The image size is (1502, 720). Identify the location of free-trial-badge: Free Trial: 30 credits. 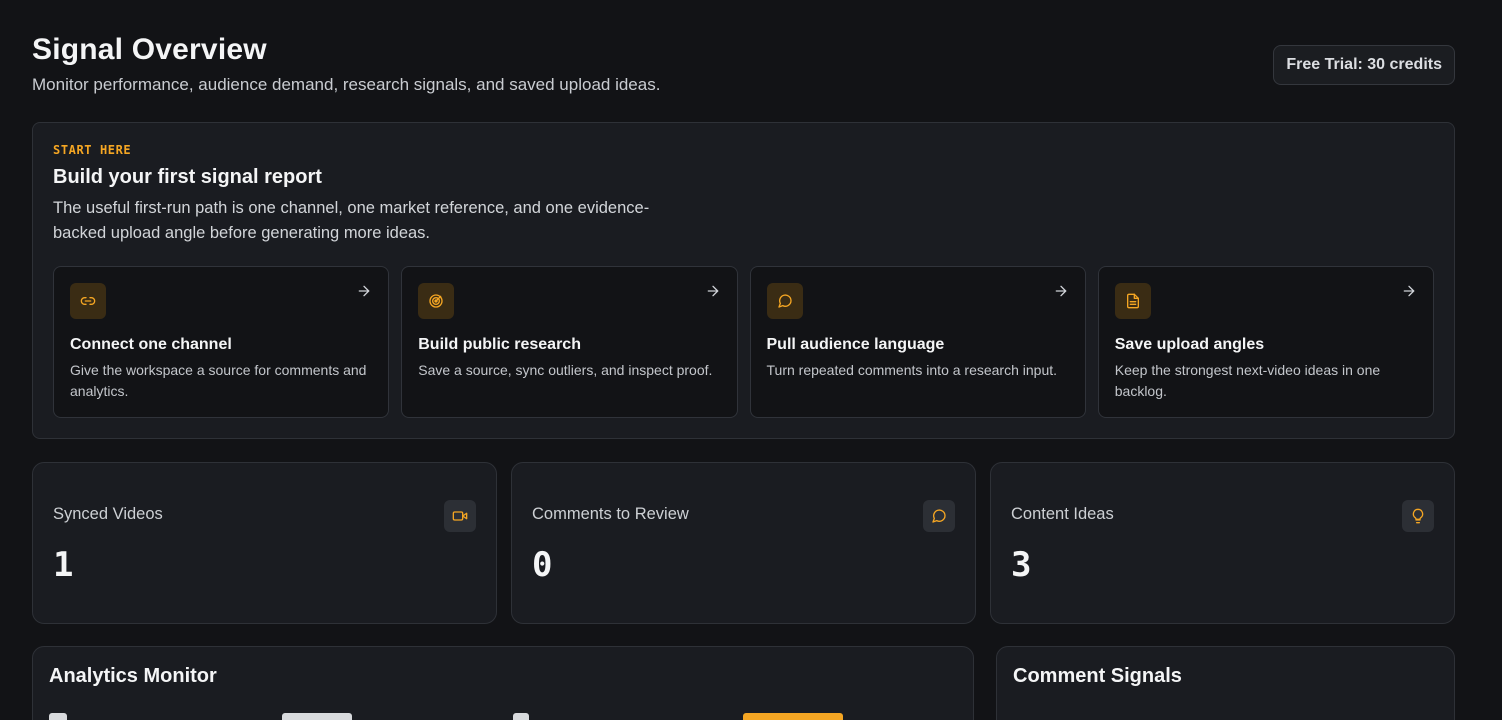
(1364, 65).